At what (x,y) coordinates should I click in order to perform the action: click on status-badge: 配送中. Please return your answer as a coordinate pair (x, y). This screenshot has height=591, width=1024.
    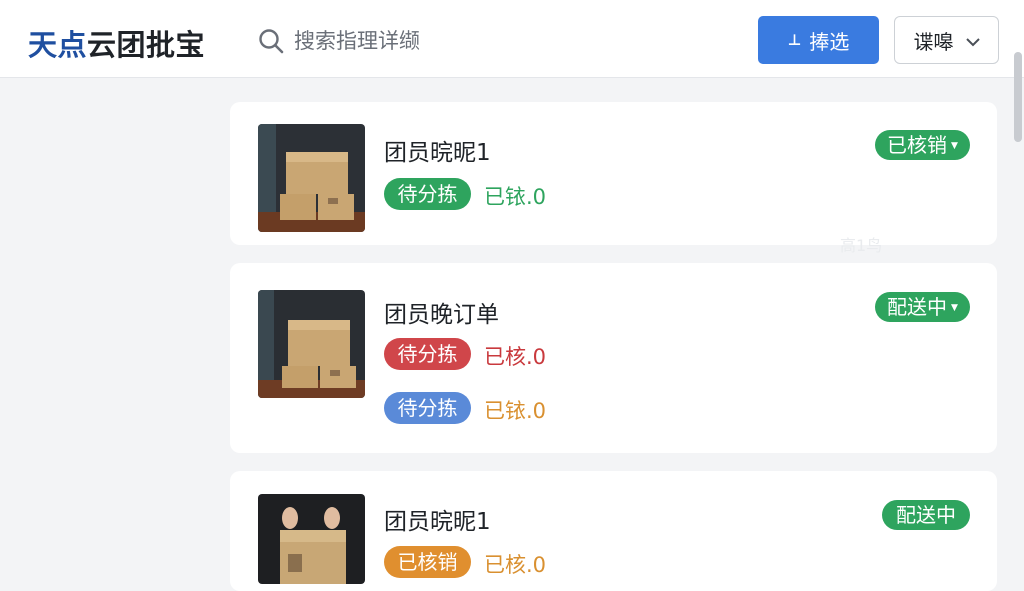
    Looking at the image, I should click on (926, 515).